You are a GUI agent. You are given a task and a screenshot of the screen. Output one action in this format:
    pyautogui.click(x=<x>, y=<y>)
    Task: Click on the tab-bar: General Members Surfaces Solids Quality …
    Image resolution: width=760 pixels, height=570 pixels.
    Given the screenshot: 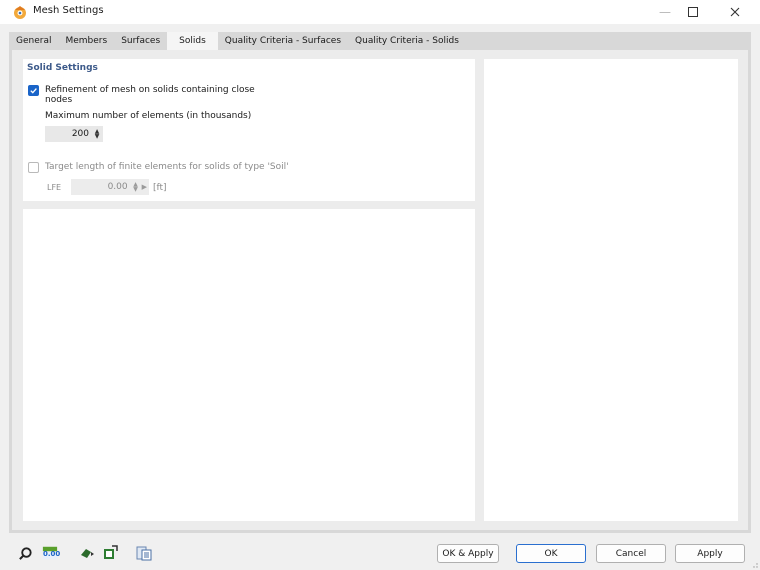 What is the action you would take?
    pyautogui.click(x=237, y=41)
    